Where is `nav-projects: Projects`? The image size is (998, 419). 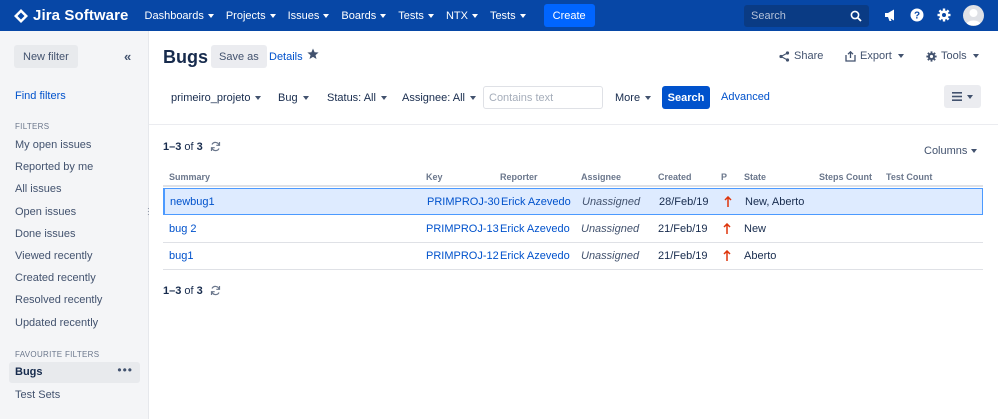 nav-projects: Projects is located at coordinates (251, 15).